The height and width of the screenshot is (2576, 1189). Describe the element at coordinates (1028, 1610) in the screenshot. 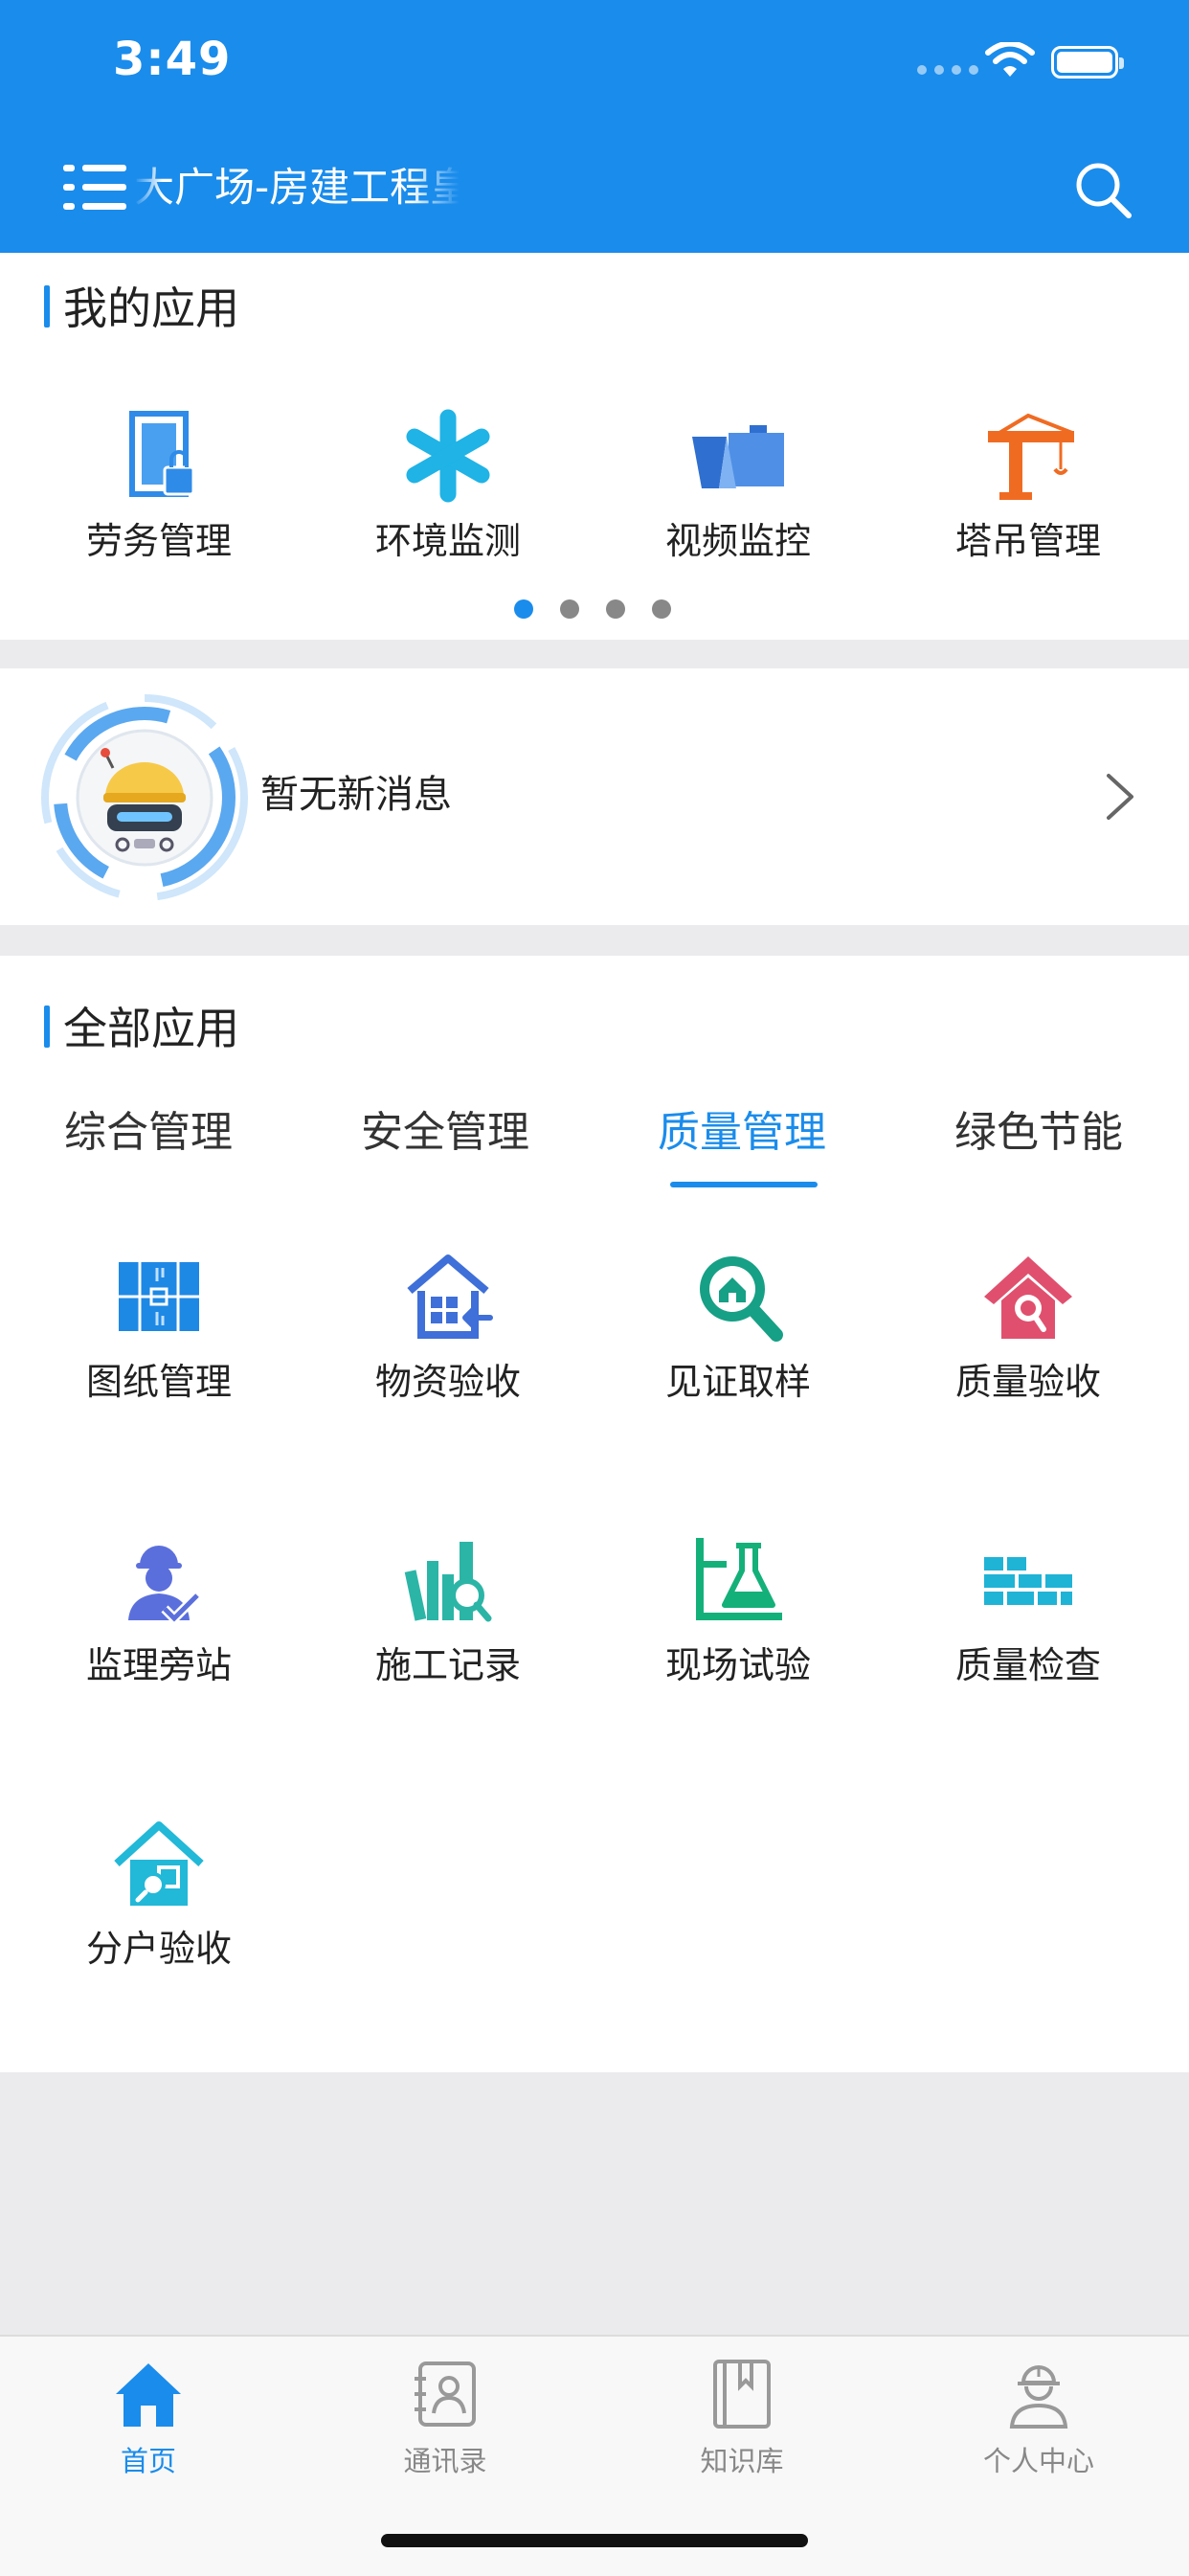

I see `app-quality-inspection: 质量检查` at that location.